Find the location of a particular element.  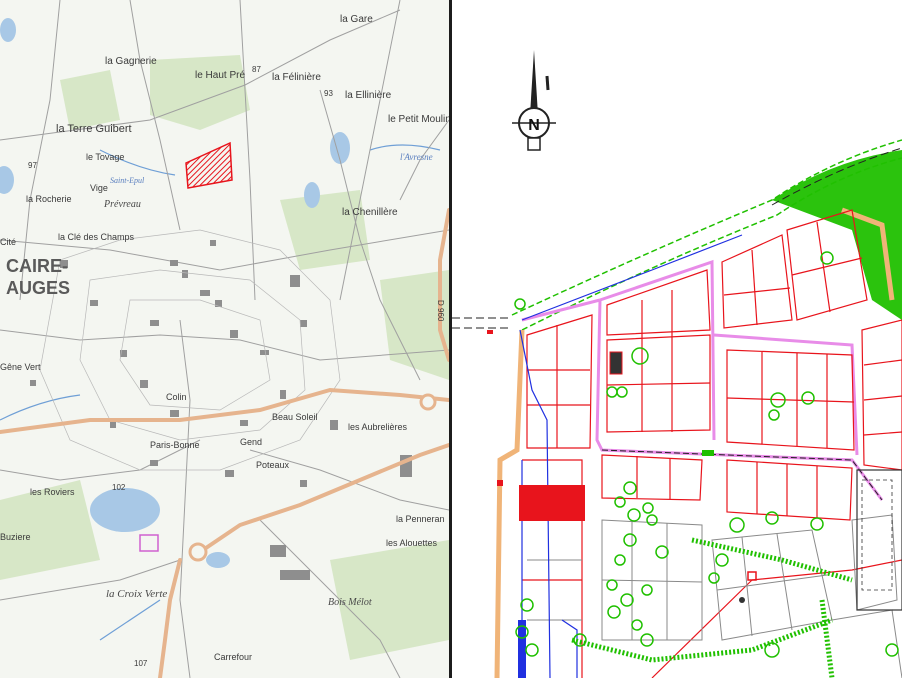

road-ref: D 960 is located at coordinates (440, 311).